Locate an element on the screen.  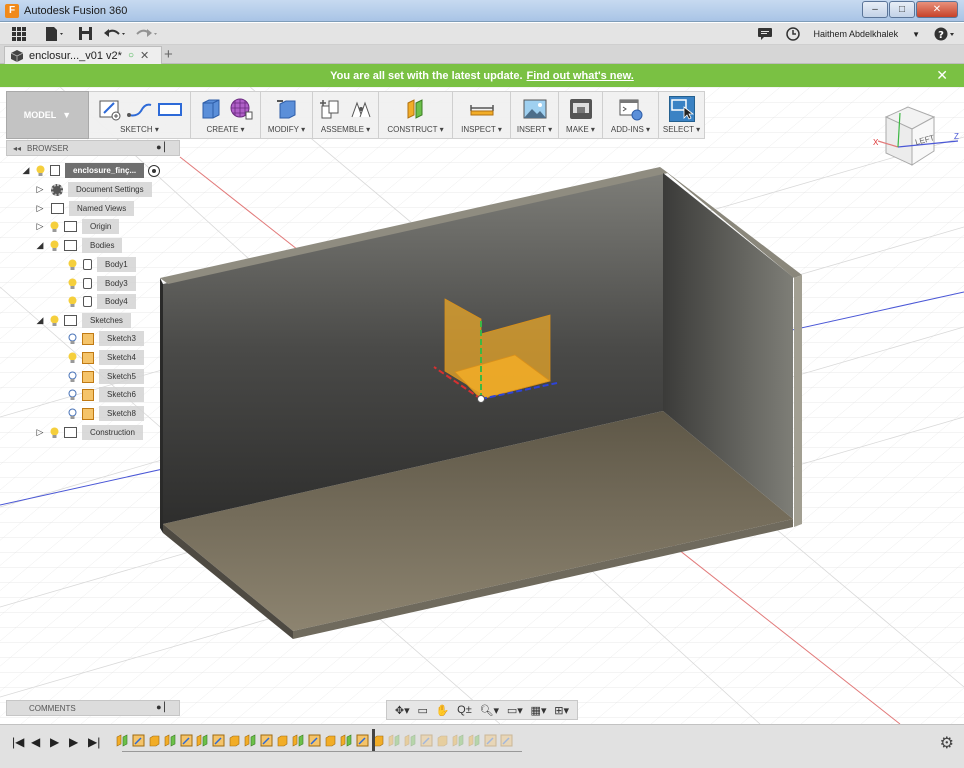
extrude-icon is located at coordinates (211, 109).